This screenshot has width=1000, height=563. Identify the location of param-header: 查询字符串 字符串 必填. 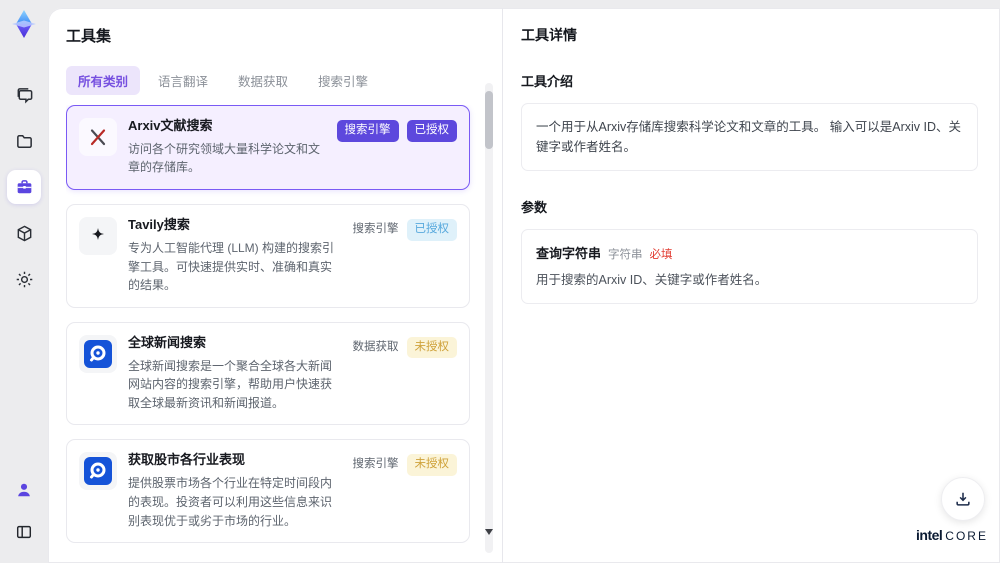
(749, 252).